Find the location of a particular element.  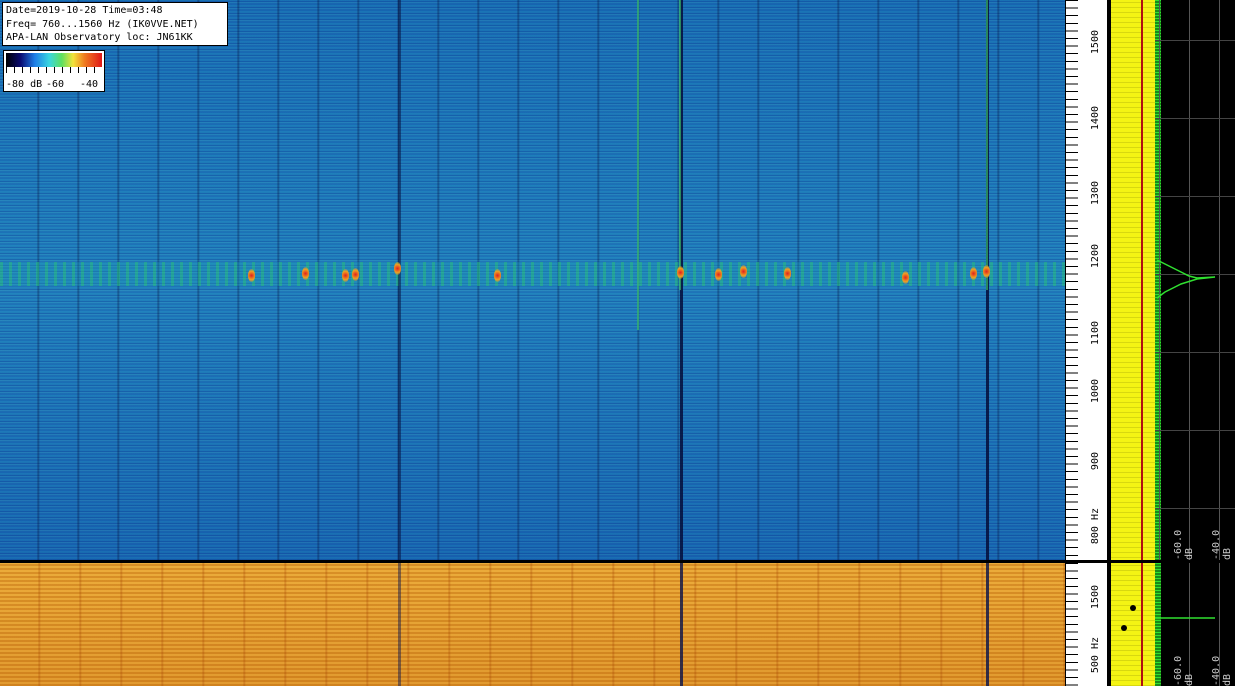

scale-label-max: -40 is located at coordinates (89, 84).